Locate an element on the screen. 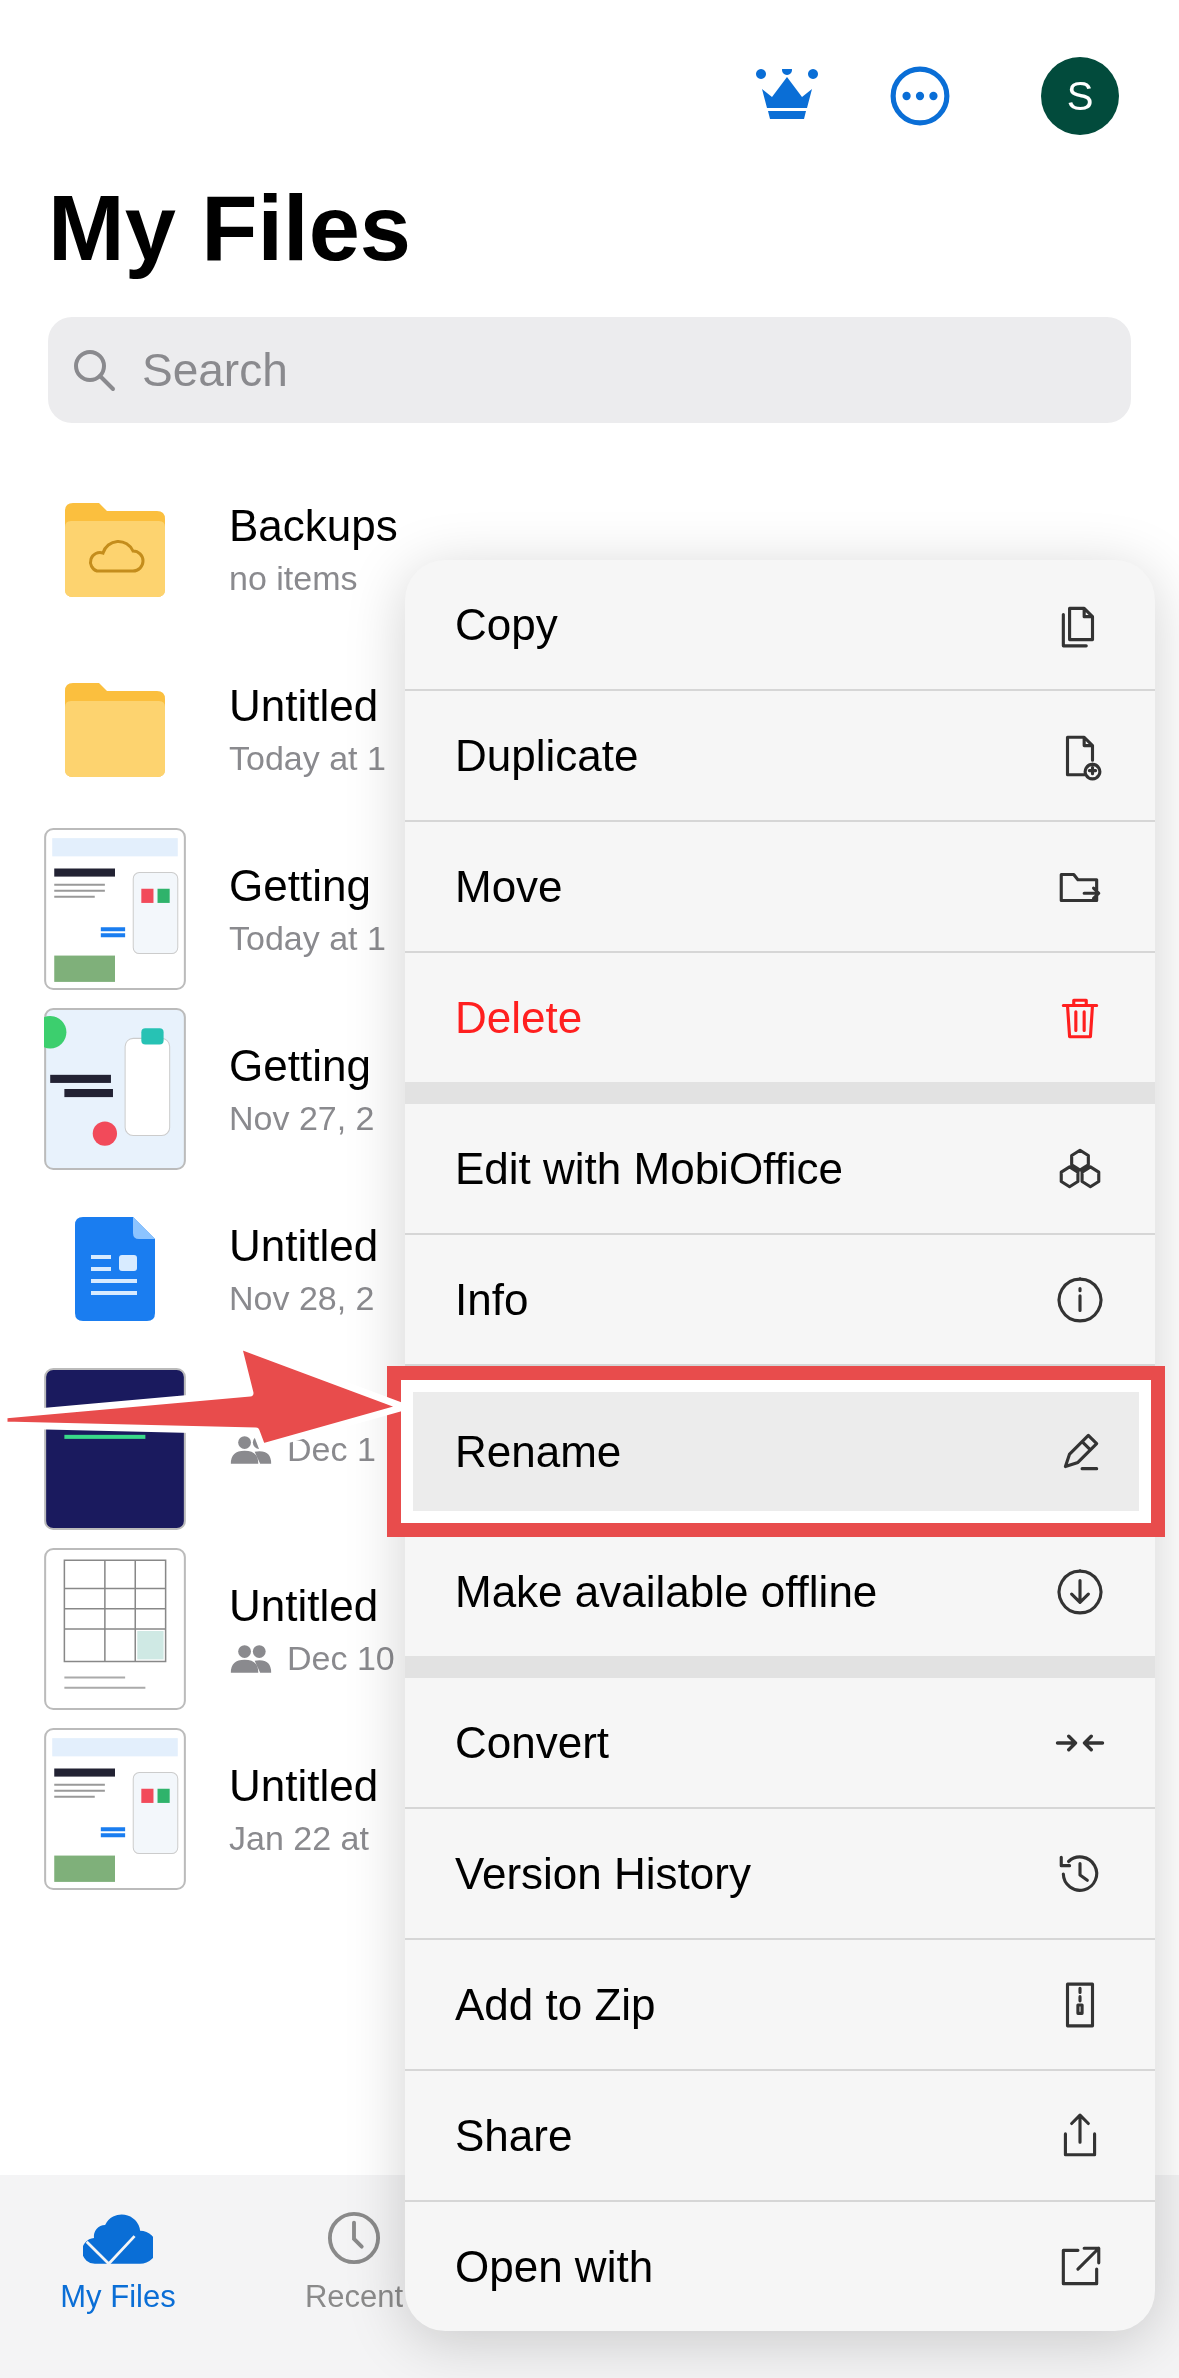  menu-item: Convert is located at coordinates (780, 1743).